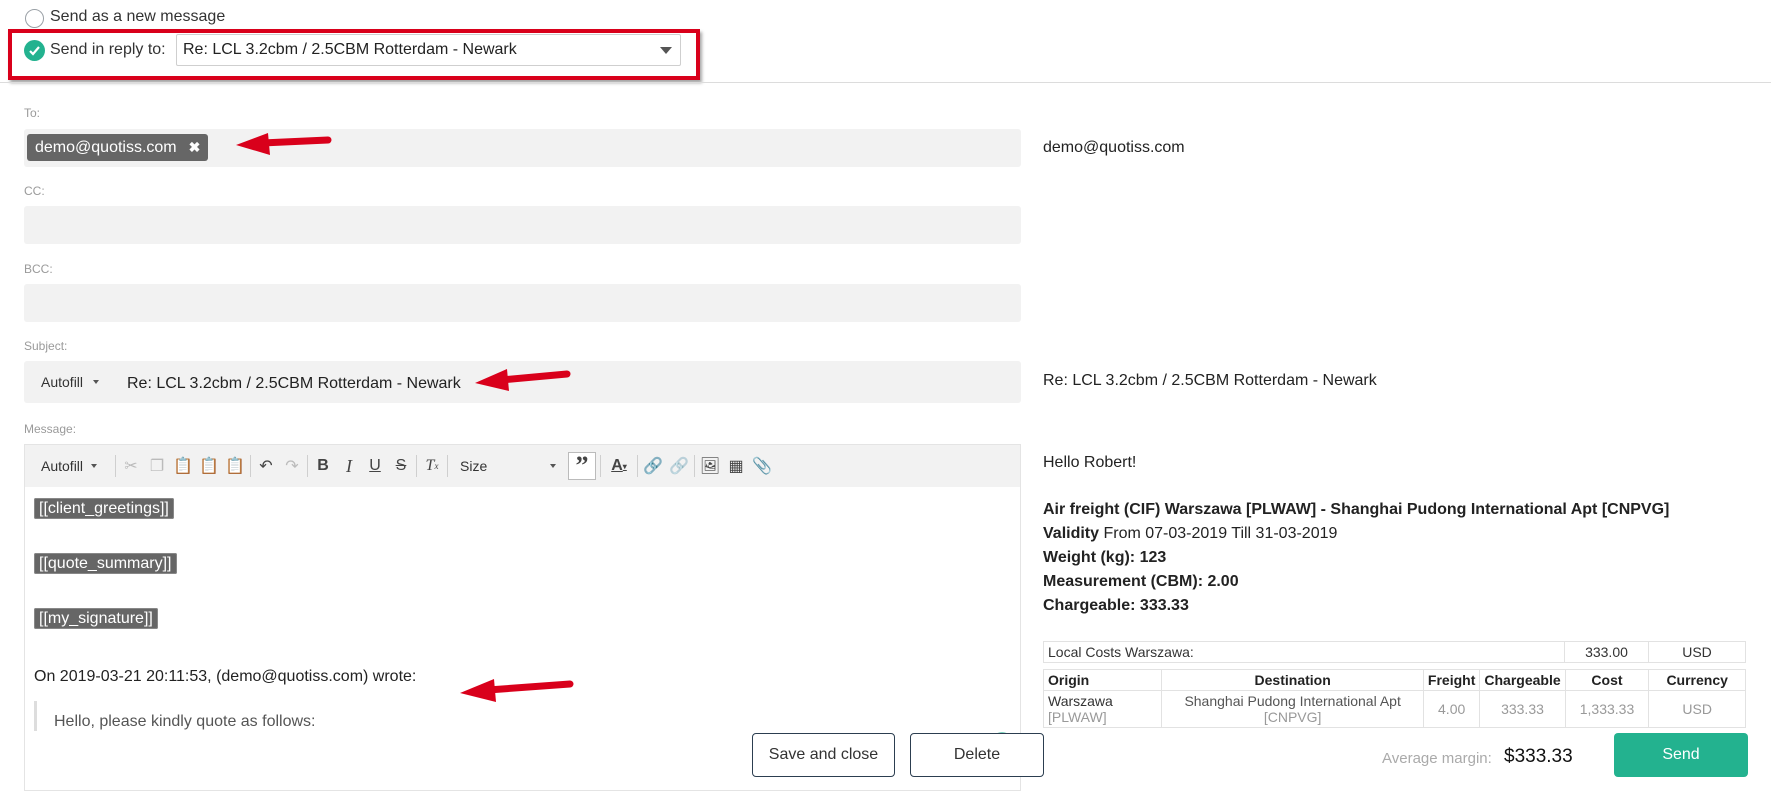 Image resolution: width=1771 pixels, height=791 pixels. Describe the element at coordinates (1522, 709) in the screenshot. I see `cell-chargeable: 333.33` at that location.